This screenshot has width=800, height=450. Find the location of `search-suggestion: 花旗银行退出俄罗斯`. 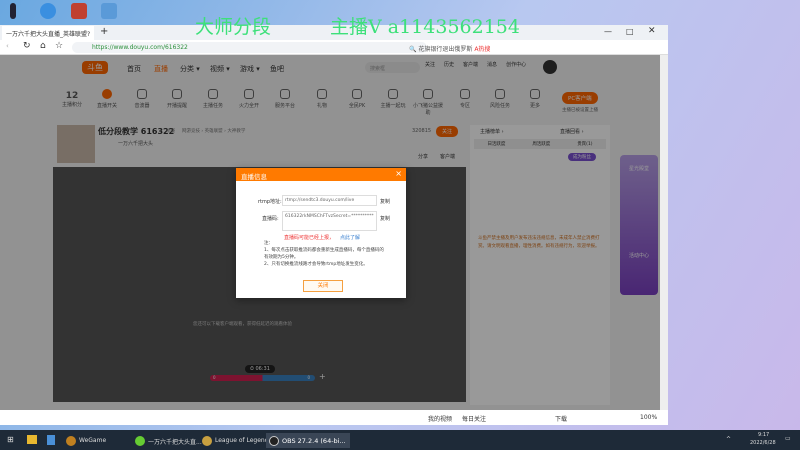

search-suggestion: 花旗银行退出俄罗斯 is located at coordinates (445, 49).